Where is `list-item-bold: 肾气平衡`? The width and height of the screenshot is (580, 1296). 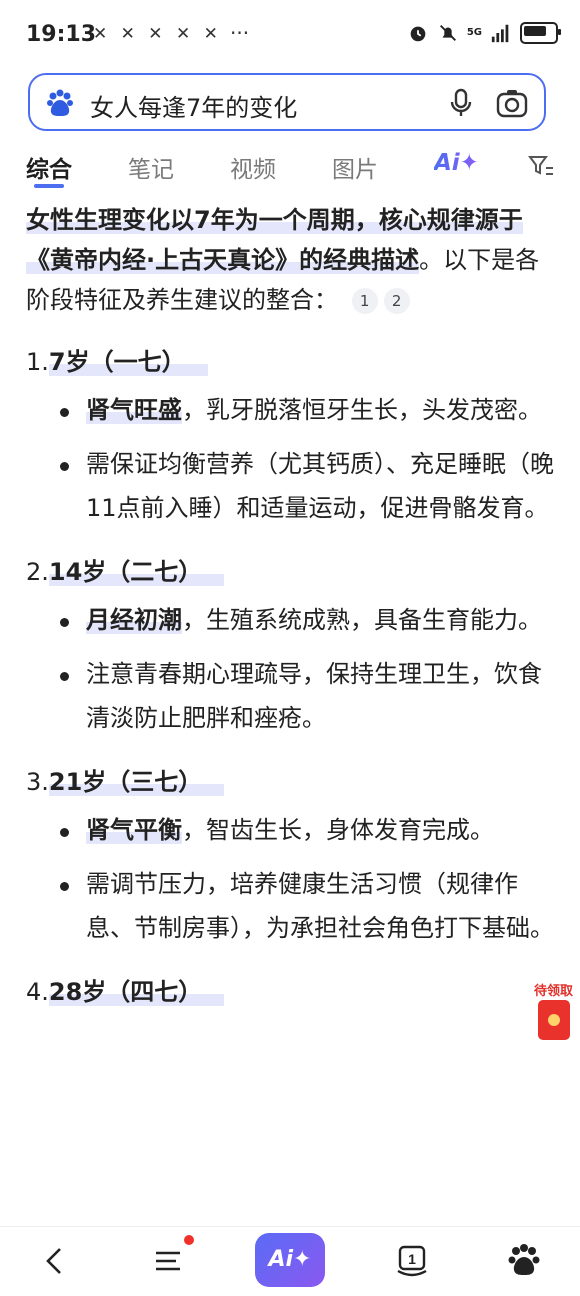
list-item-bold: 肾气平衡 is located at coordinates (134, 830).